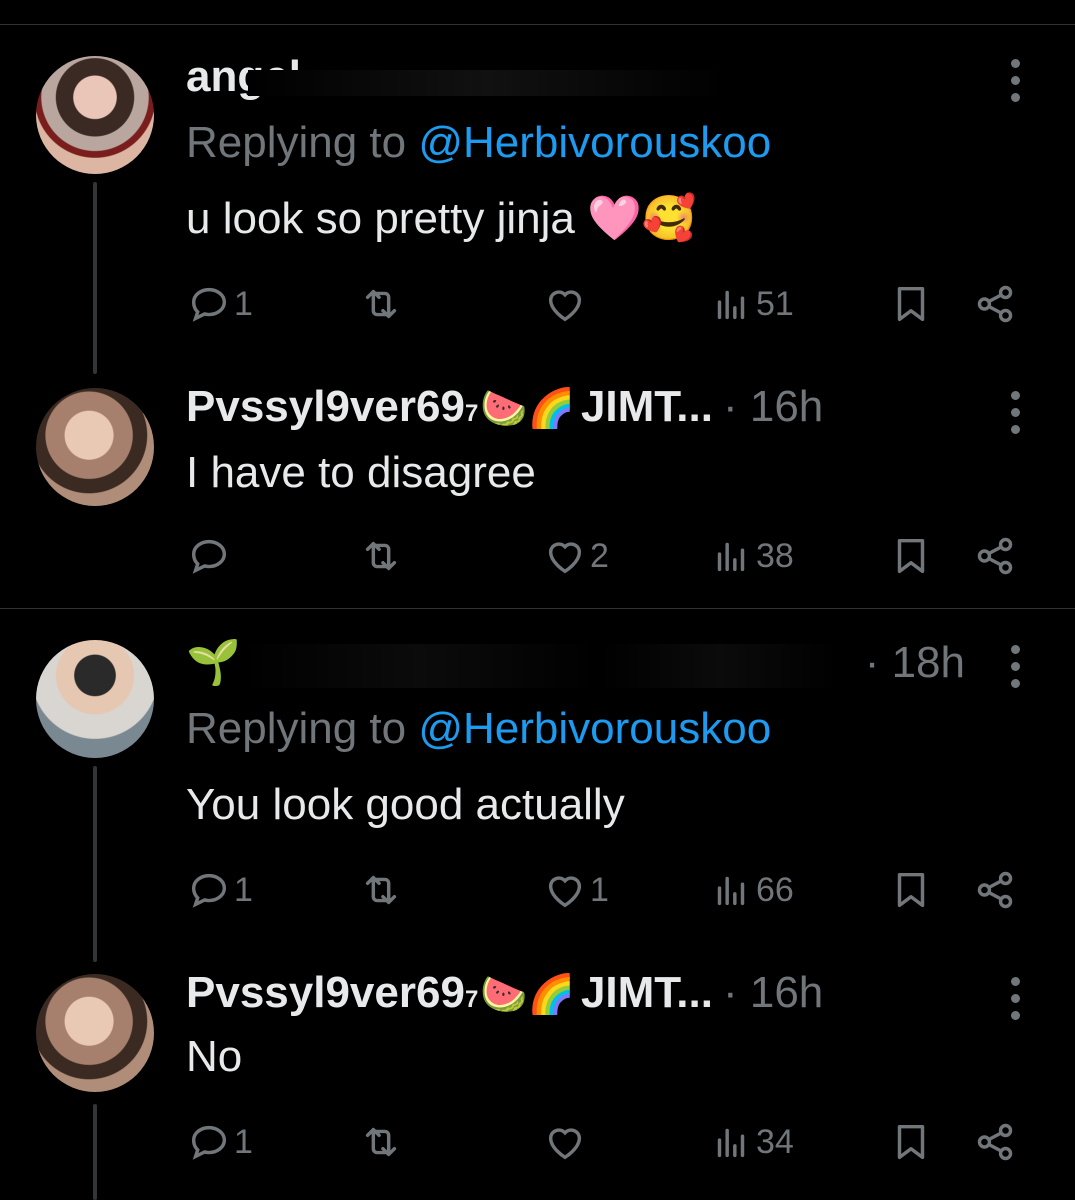 The width and height of the screenshot is (1075, 1200). What do you see at coordinates (405, 804) in the screenshot?
I see `tweet-text: You look good actually` at bounding box center [405, 804].